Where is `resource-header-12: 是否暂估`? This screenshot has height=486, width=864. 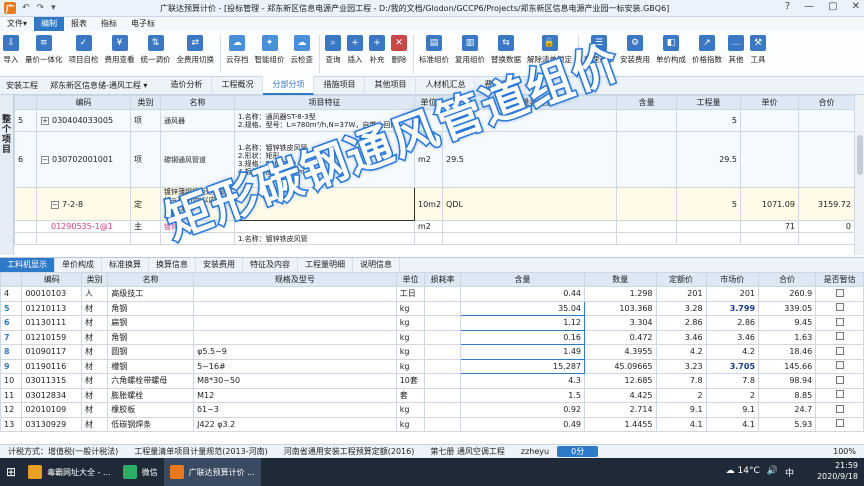
resource-header-12: 是否暂估 is located at coordinates (839, 279).